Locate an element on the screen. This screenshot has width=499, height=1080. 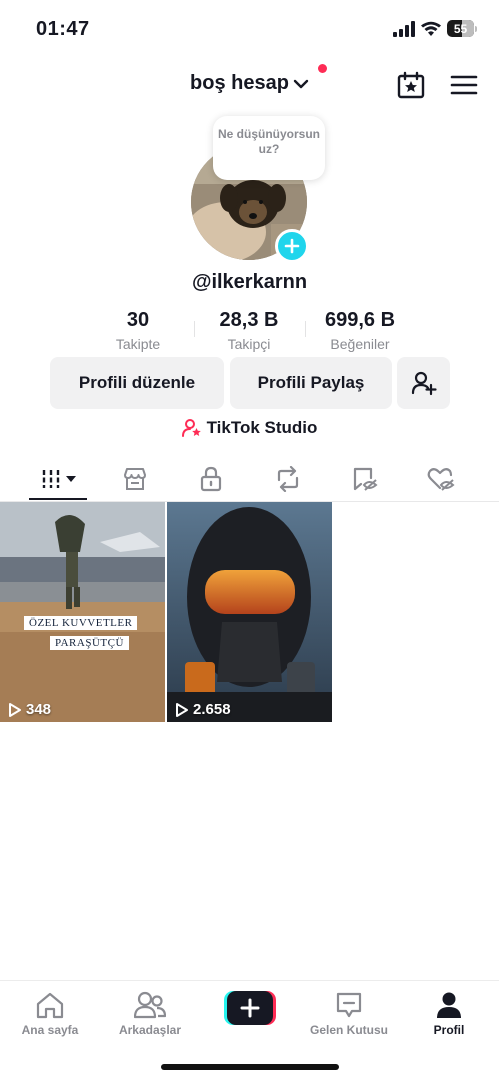
profile-header: boş hesap is located at coordinates (249, 85).